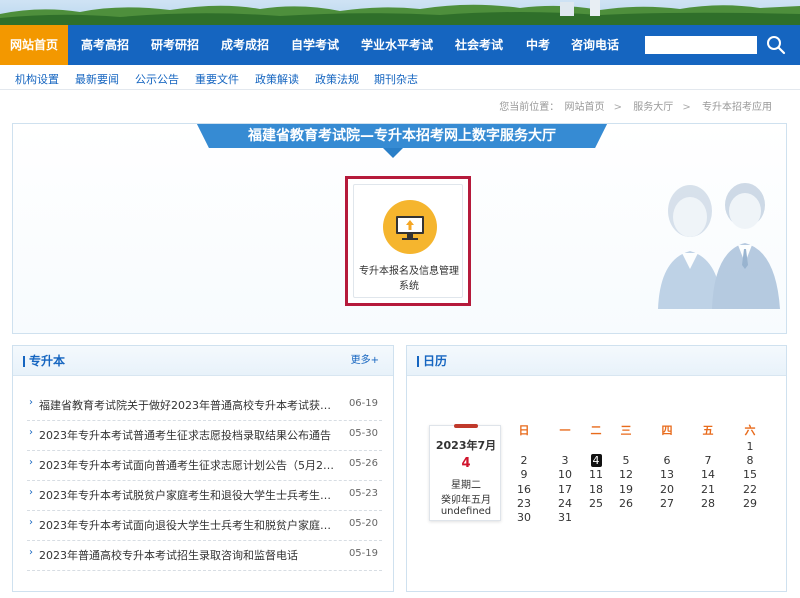 This screenshot has width=800, height=598. I want to click on more-link: 更多+, so click(365, 361).